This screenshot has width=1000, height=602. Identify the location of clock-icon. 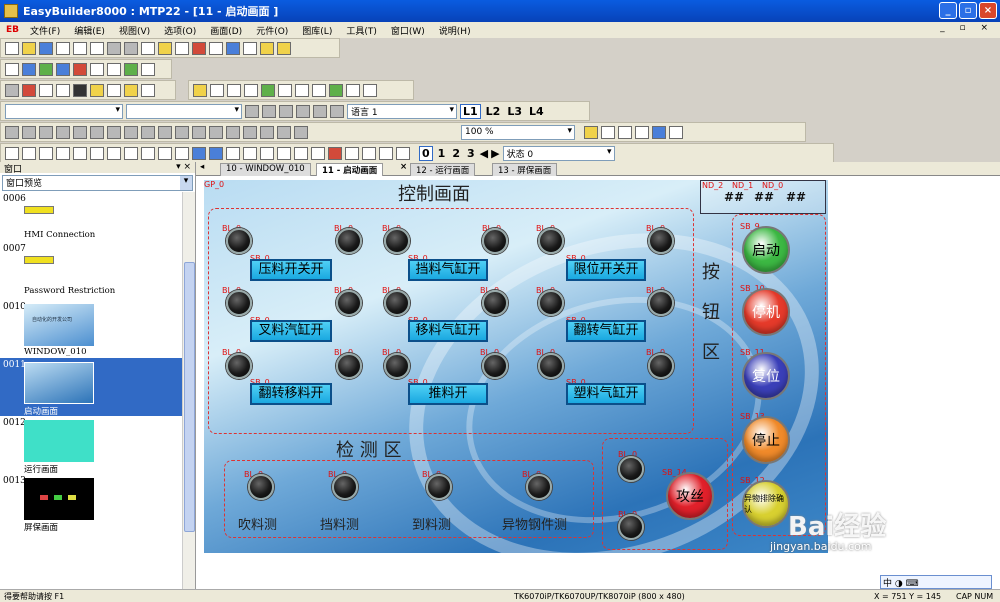
(370, 90).